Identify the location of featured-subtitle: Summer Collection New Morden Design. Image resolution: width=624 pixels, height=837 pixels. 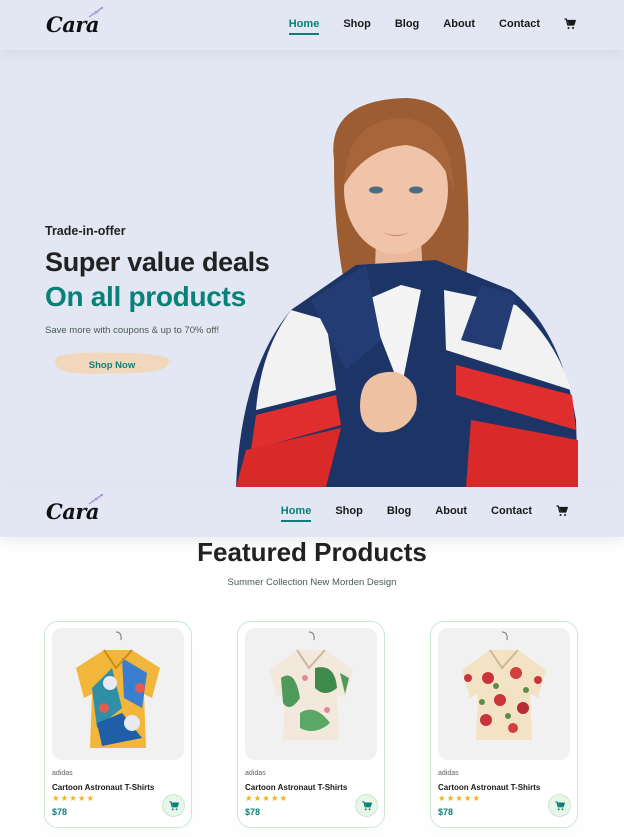
(312, 582).